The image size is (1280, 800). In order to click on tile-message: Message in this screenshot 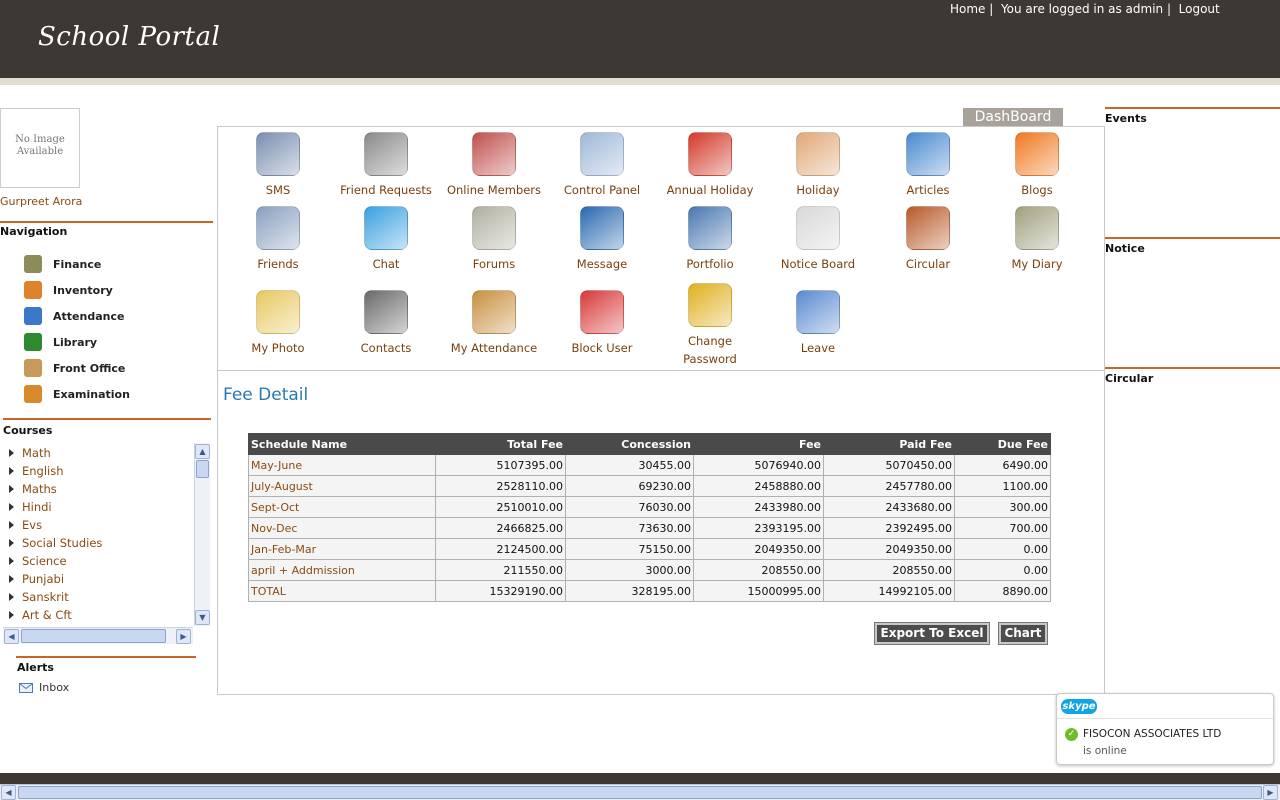, I will do `click(602, 239)`.